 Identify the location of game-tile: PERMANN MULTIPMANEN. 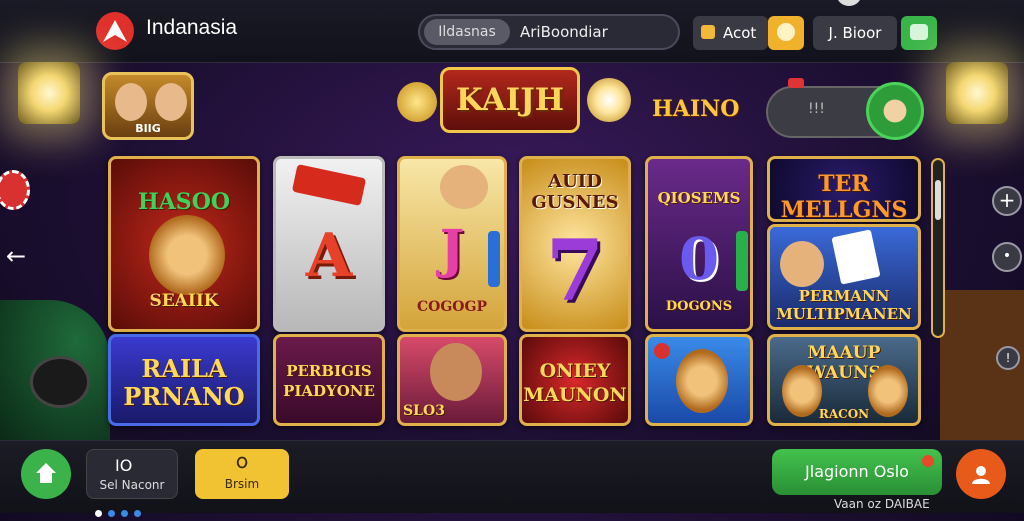
(844, 277).